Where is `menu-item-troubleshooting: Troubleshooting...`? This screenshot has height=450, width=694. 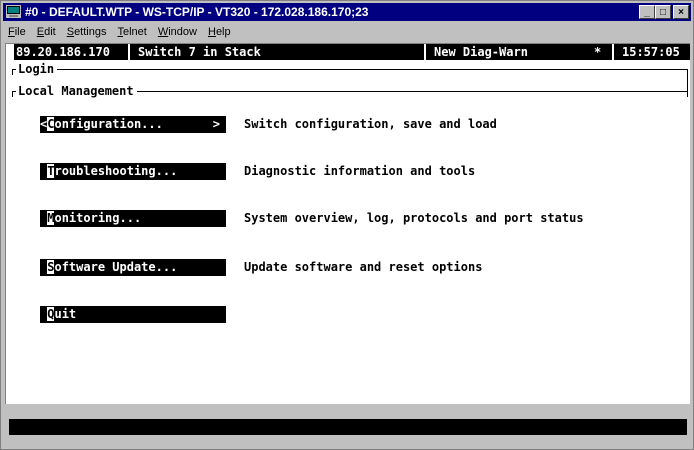
menu-item-troubleshooting: Troubleshooting... is located at coordinates (133, 171).